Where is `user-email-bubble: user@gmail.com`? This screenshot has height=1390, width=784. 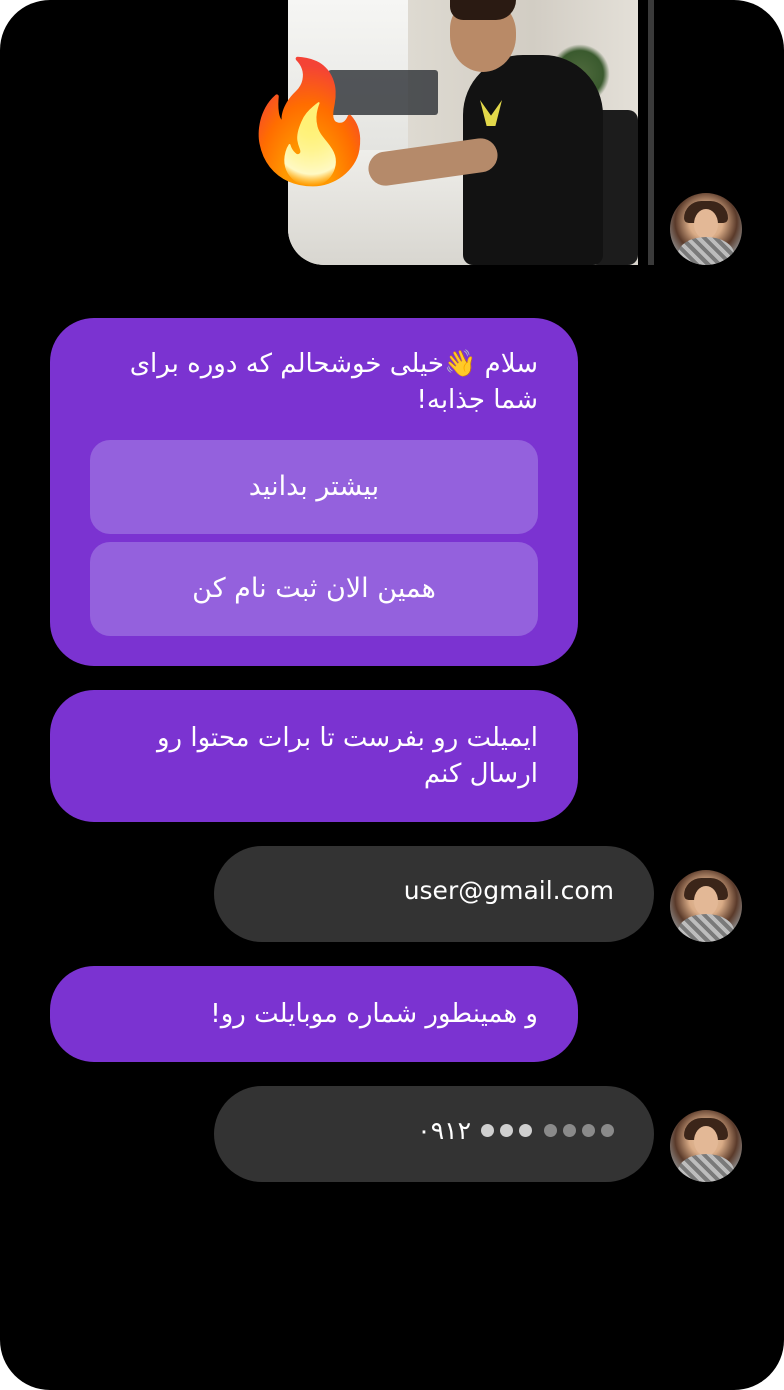
user-email-bubble: user@gmail.com is located at coordinates (434, 894).